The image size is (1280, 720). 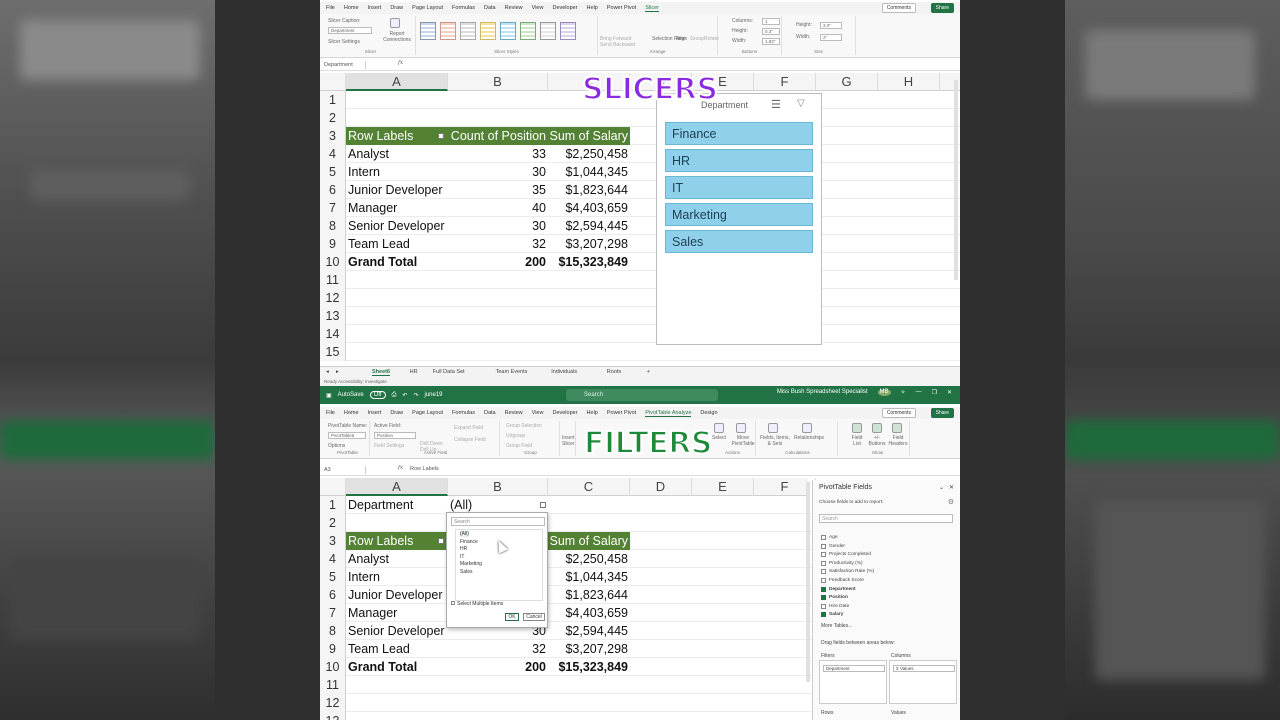 I want to click on top-cell-a: Grand Total, so click(x=397, y=262).